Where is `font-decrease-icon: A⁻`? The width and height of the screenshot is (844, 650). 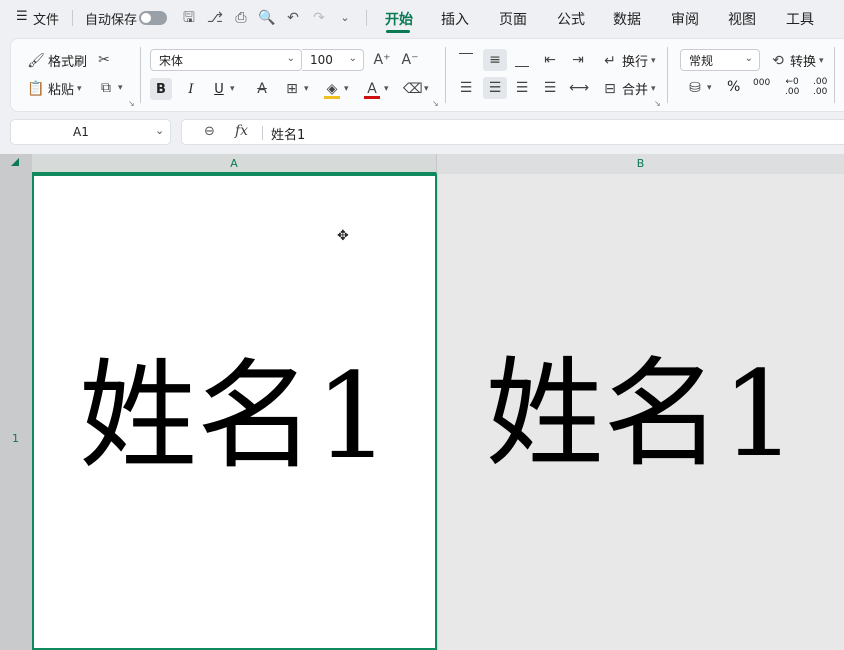 font-decrease-icon: A⁻ is located at coordinates (410, 60).